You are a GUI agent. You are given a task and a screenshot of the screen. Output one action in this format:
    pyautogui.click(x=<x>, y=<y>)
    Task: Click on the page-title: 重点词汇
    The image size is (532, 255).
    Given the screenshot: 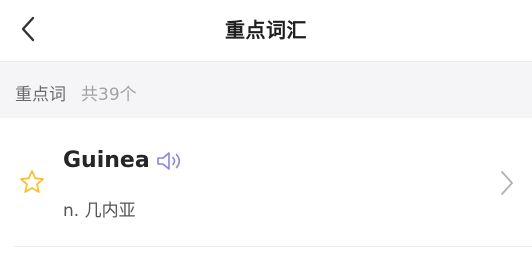 What is the action you would take?
    pyautogui.click(x=266, y=30)
    